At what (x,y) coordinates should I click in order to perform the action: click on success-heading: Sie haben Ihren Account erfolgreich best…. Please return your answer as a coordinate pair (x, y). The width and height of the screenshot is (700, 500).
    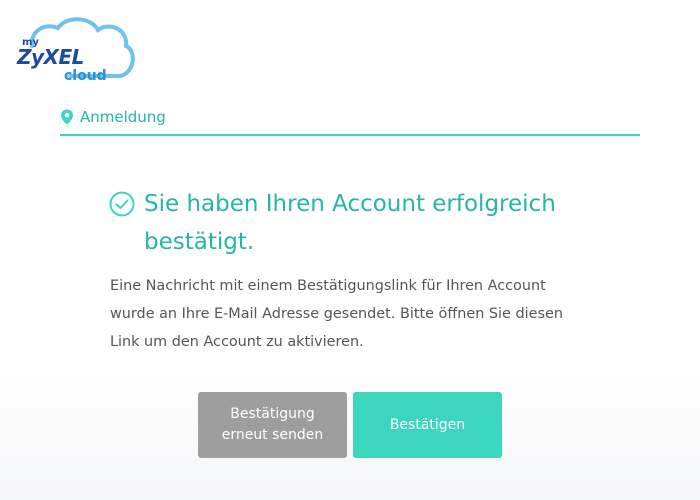
    Looking at the image, I should click on (350, 223).